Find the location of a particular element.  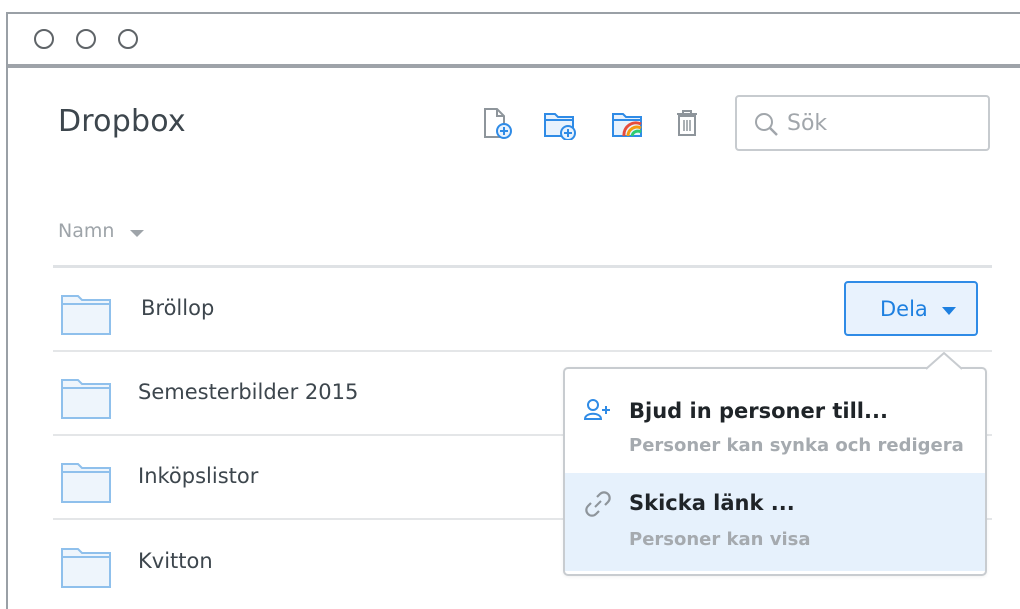

list-item-name: Inköpslistor is located at coordinates (198, 476).